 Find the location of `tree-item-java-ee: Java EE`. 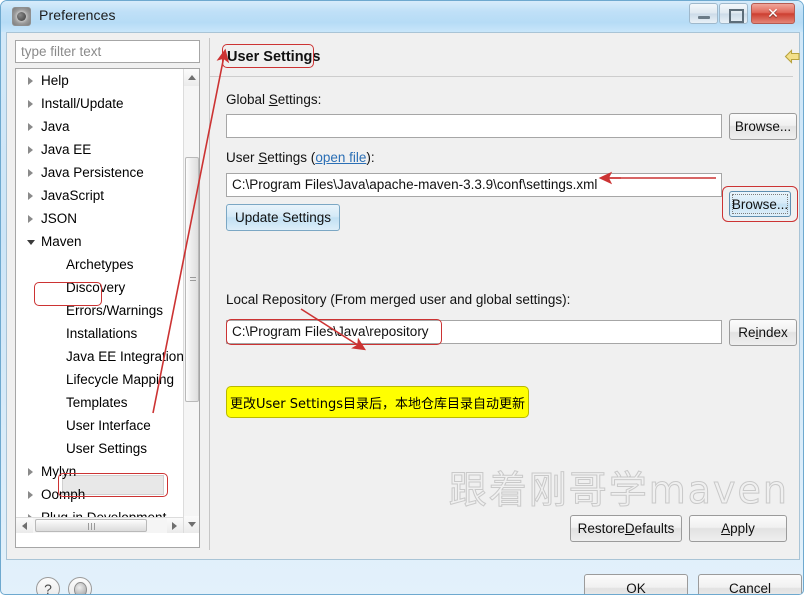

tree-item-java-ee: Java EE is located at coordinates (100, 149).